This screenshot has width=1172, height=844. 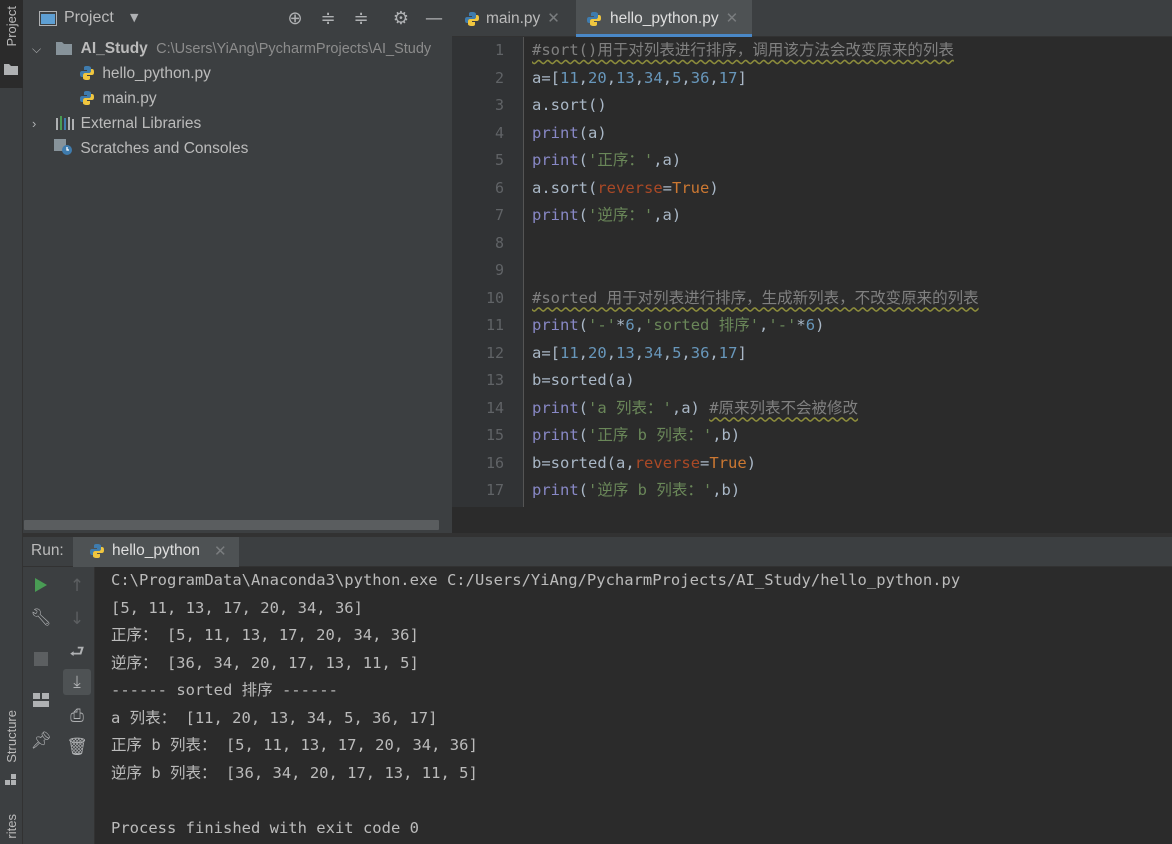 What do you see at coordinates (494, 325) in the screenshot?
I see `line-number: 11` at bounding box center [494, 325].